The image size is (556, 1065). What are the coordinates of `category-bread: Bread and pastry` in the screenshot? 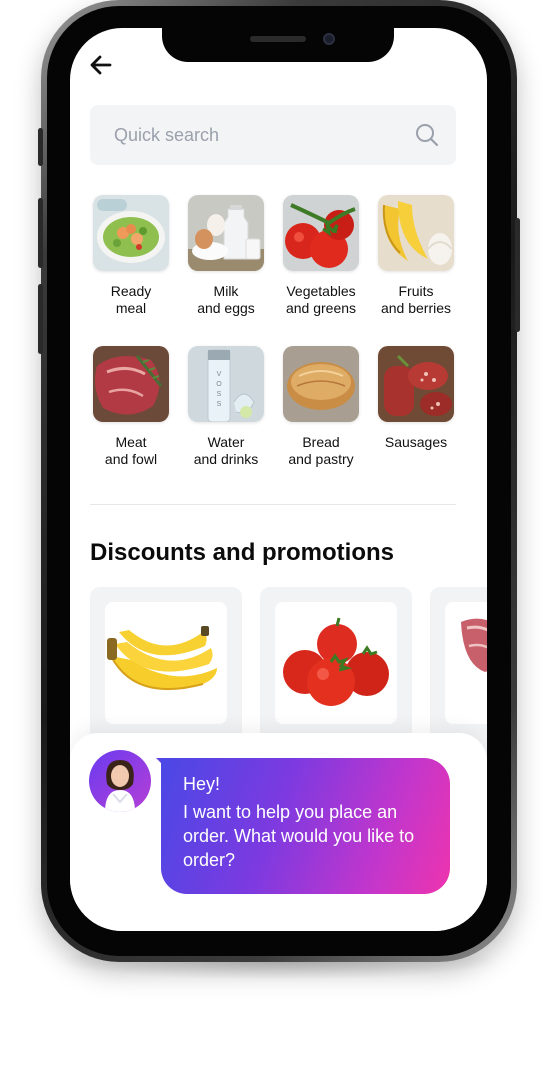 It's located at (321, 407).